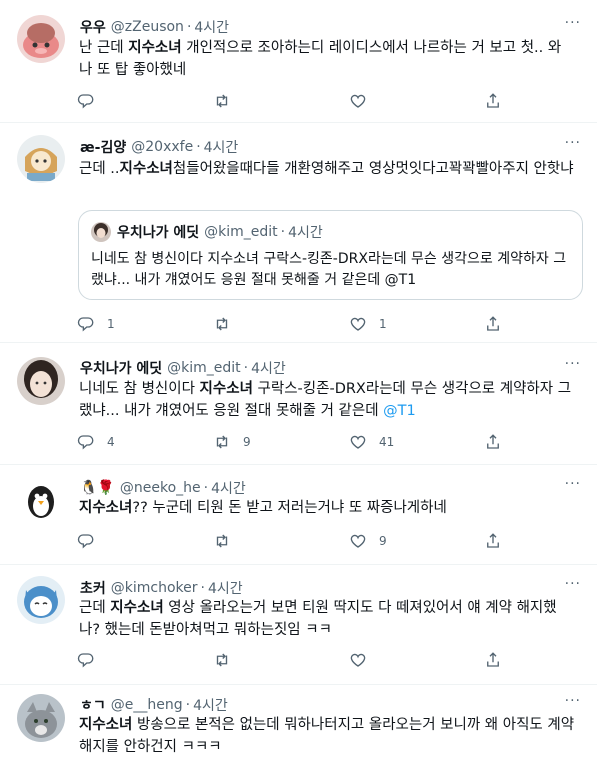 This screenshot has height=758, width=597. I want to click on quoted-avatar, so click(101, 232).